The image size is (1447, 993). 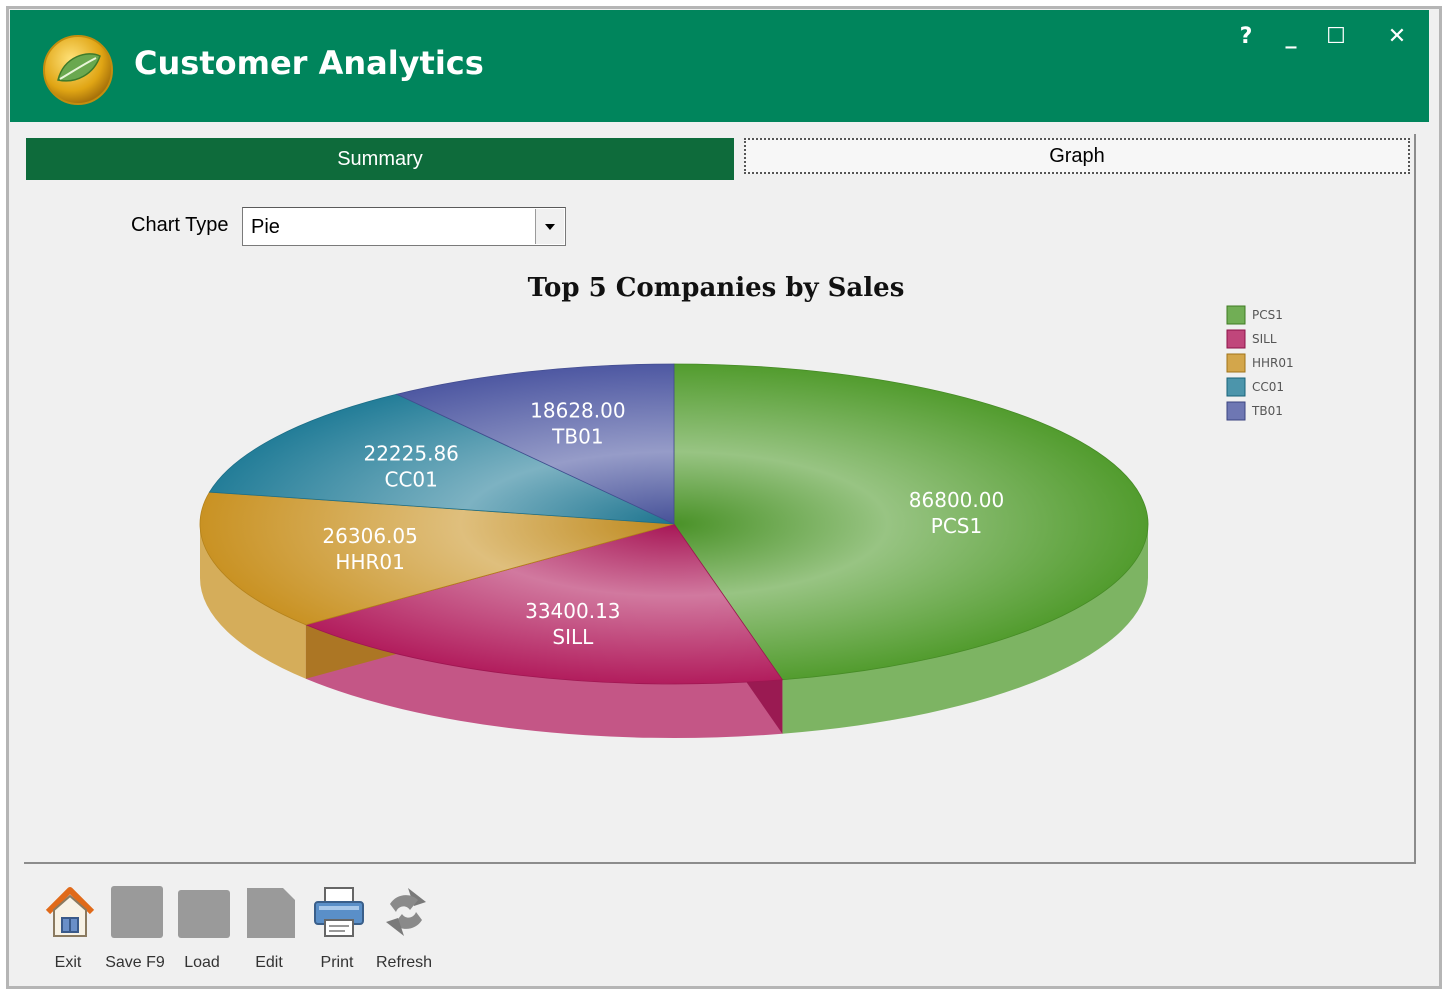 I want to click on chart-legend: PCS1 SILL HHR01 CC01 TB01, so click(x=1260, y=363).